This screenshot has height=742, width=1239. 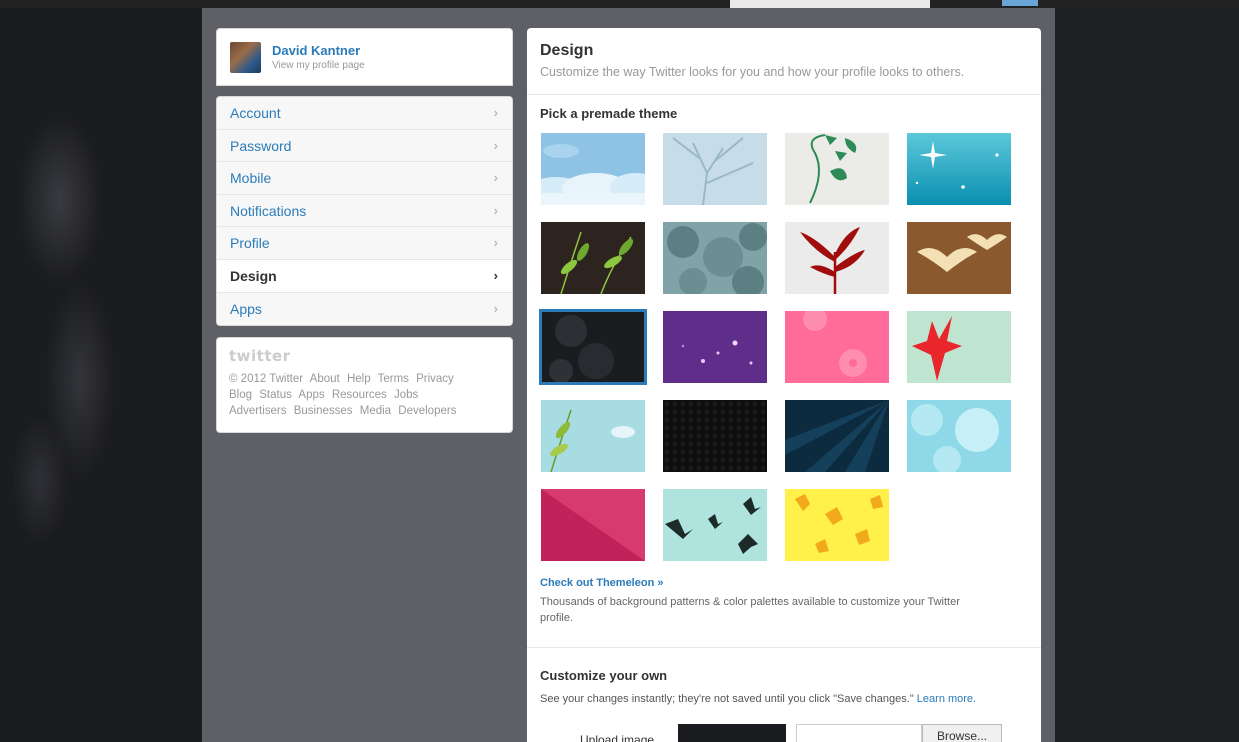 I want to click on background-right, so click(x=1147, y=371).